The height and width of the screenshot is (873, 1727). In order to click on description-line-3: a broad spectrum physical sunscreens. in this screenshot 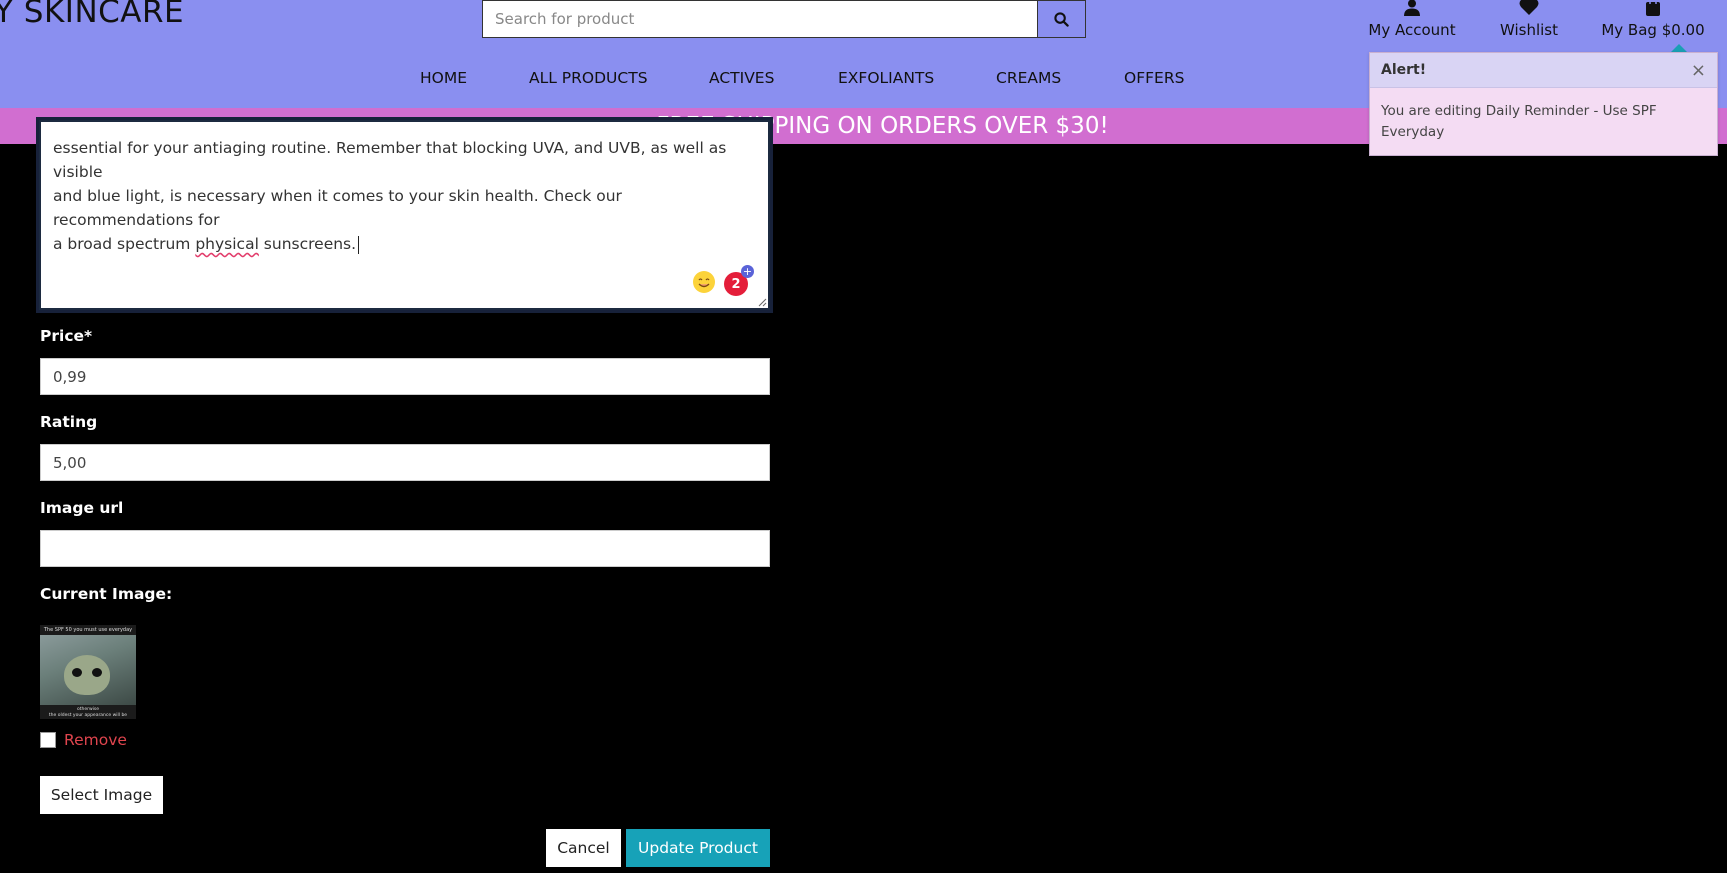, I will do `click(404, 244)`.